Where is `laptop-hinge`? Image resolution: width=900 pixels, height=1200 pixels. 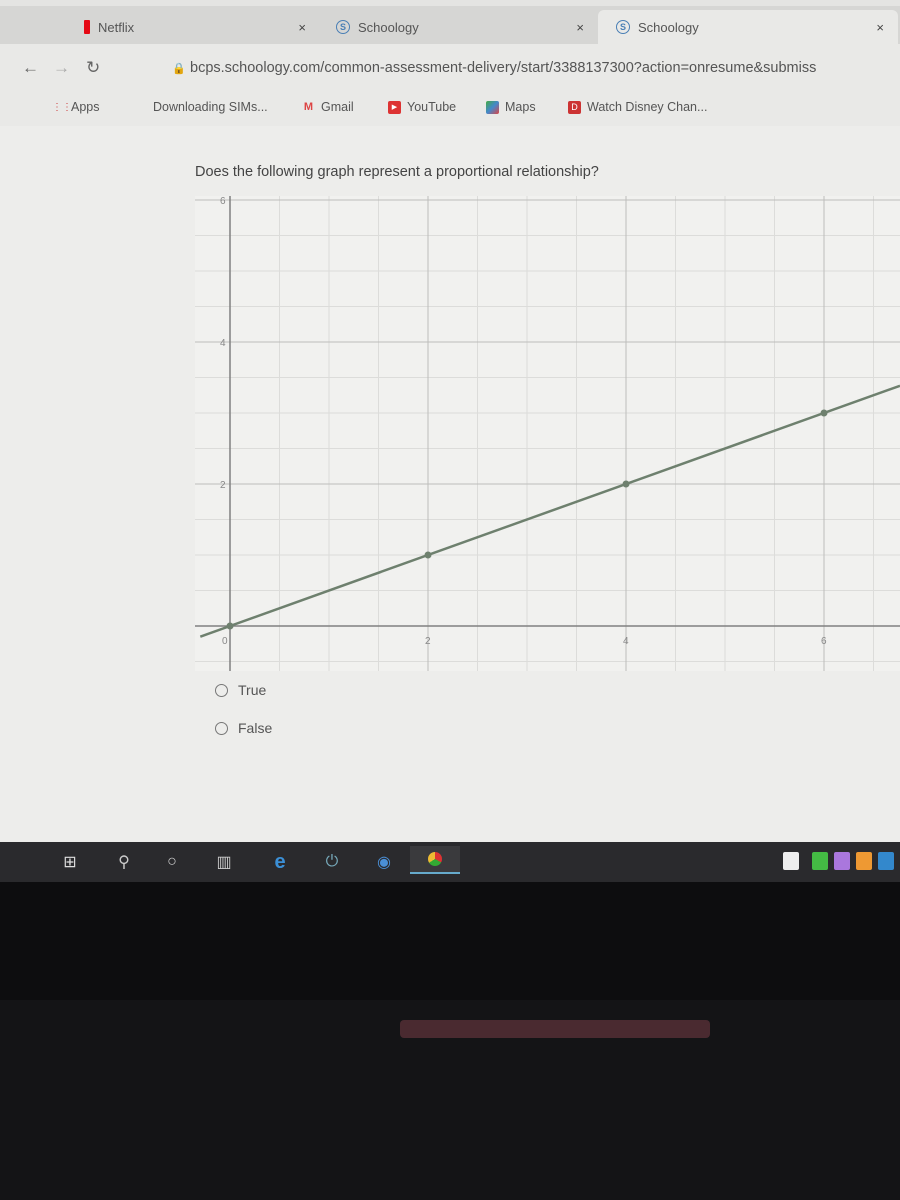
laptop-hinge is located at coordinates (555, 1029).